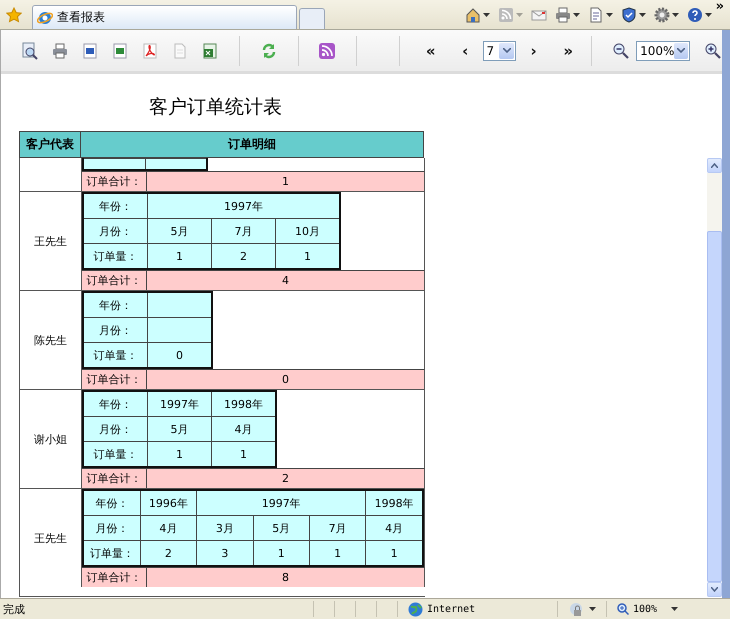  What do you see at coordinates (45, 18) in the screenshot?
I see `browser-tab-icon` at bounding box center [45, 18].